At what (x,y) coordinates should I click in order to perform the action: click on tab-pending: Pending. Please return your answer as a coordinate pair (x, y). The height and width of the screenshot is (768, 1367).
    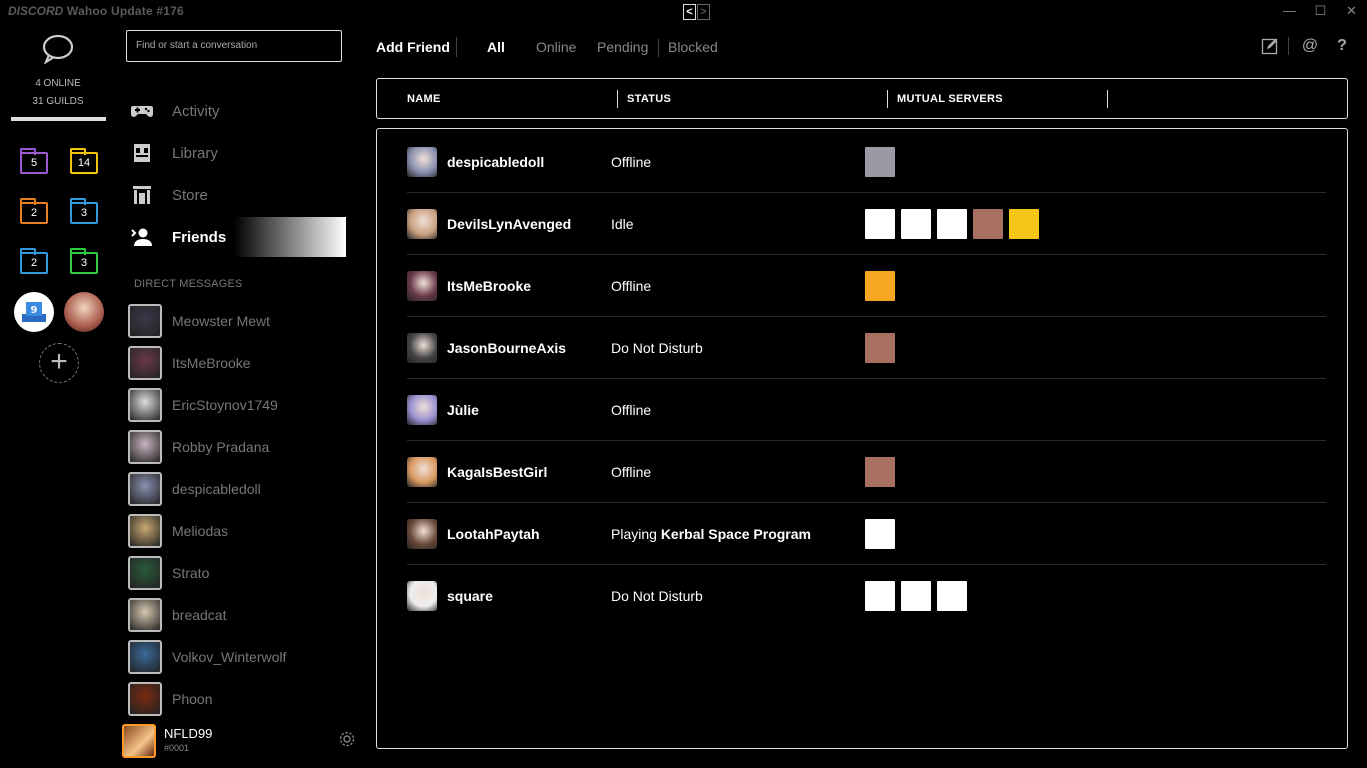
    Looking at the image, I should click on (622, 47).